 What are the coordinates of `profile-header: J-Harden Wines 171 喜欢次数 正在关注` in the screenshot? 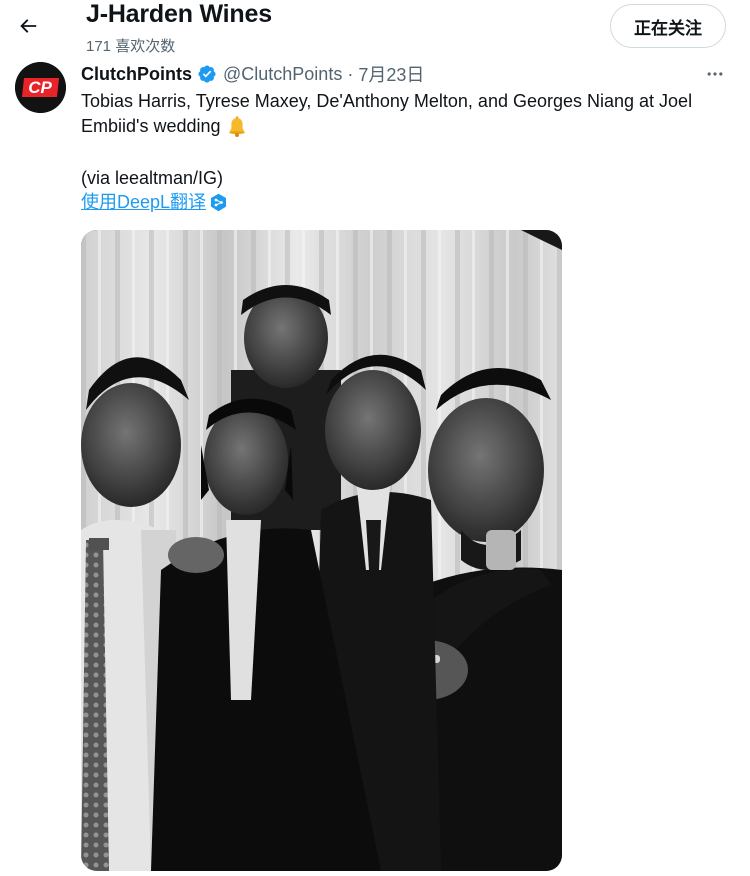 It's located at (375, 29).